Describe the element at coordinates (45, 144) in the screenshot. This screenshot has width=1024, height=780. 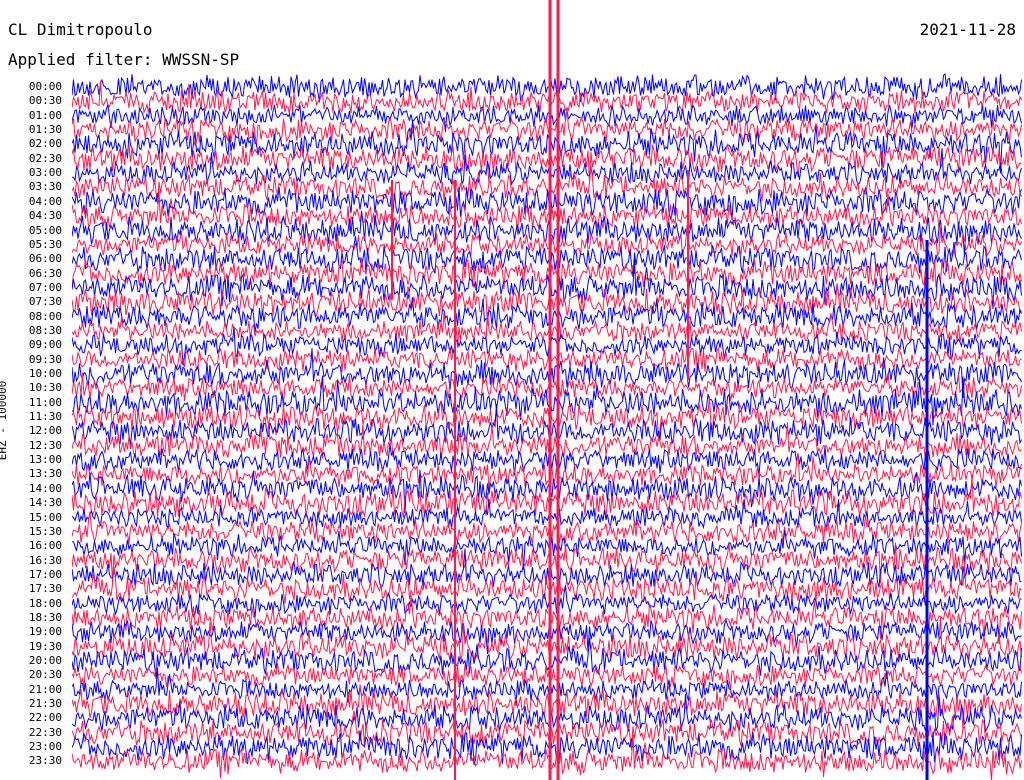
I see `time-label: 02:00` at that location.